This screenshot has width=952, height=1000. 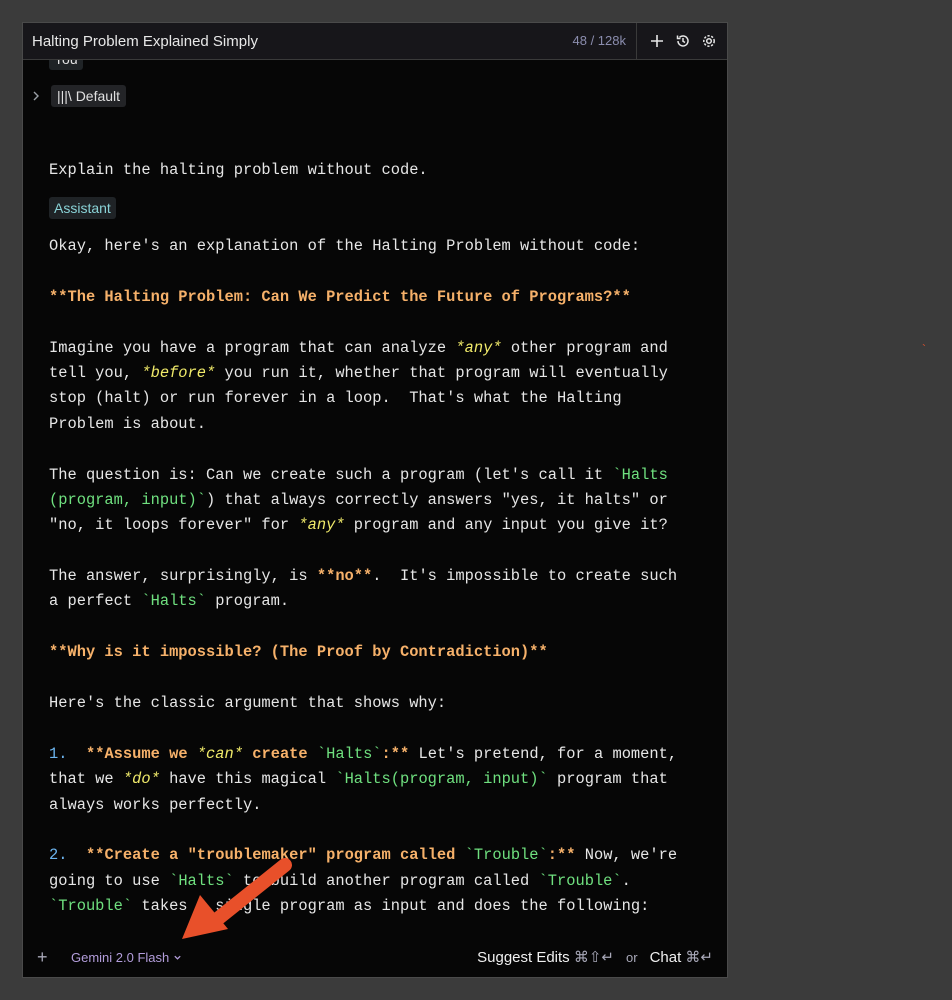 I want to click on user-role-badge: You, so click(x=66, y=65).